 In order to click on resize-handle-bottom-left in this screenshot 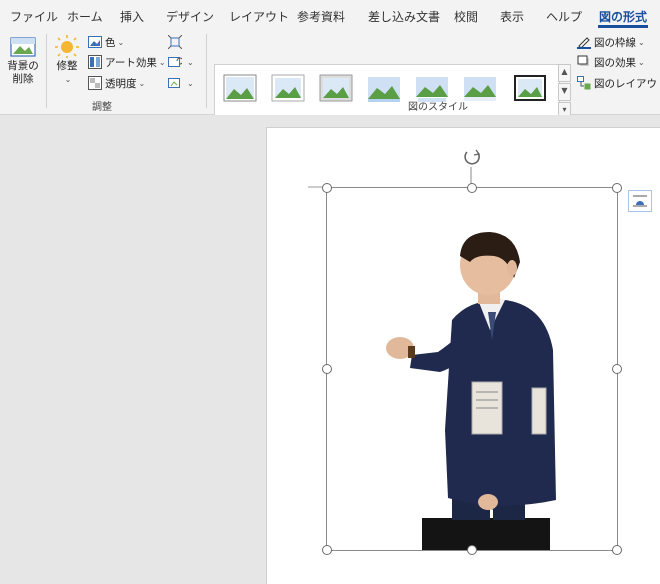, I will do `click(327, 550)`.